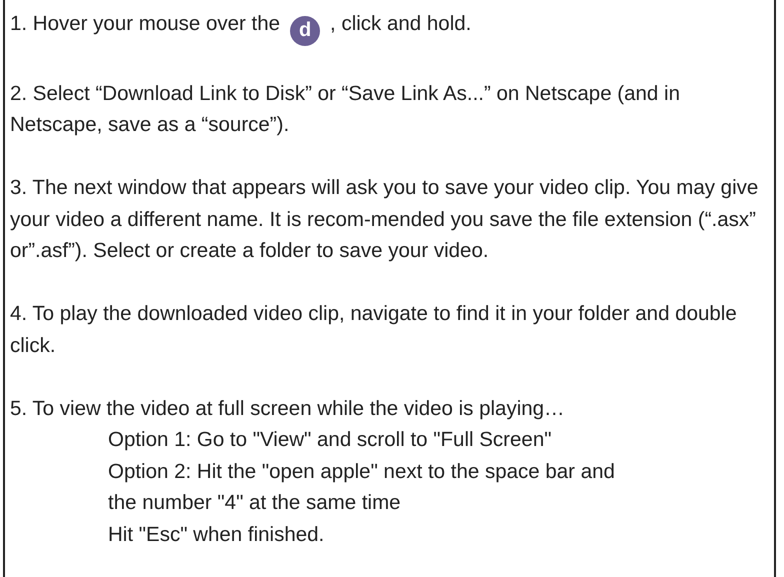 The width and height of the screenshot is (784, 577). What do you see at coordinates (361, 487) in the screenshot?
I see `option-text: Option 2: Hit the "open apple" next to the space bar and the number "4" at the same time` at bounding box center [361, 487].